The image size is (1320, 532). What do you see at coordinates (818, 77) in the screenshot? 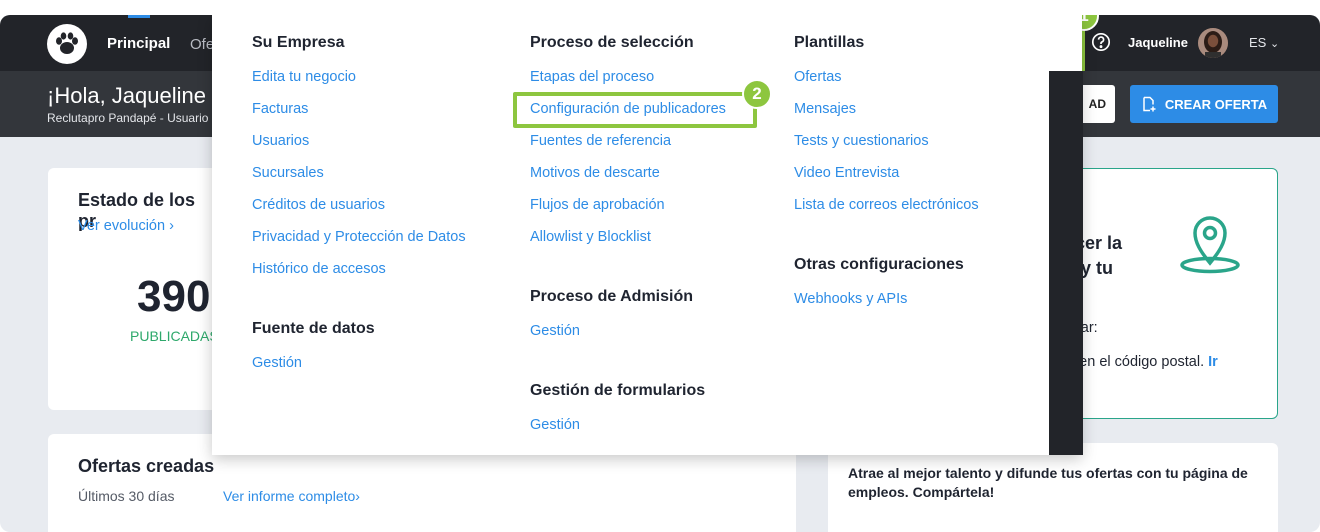
I see `menu-plantillas-ofertas: Ofertas` at bounding box center [818, 77].